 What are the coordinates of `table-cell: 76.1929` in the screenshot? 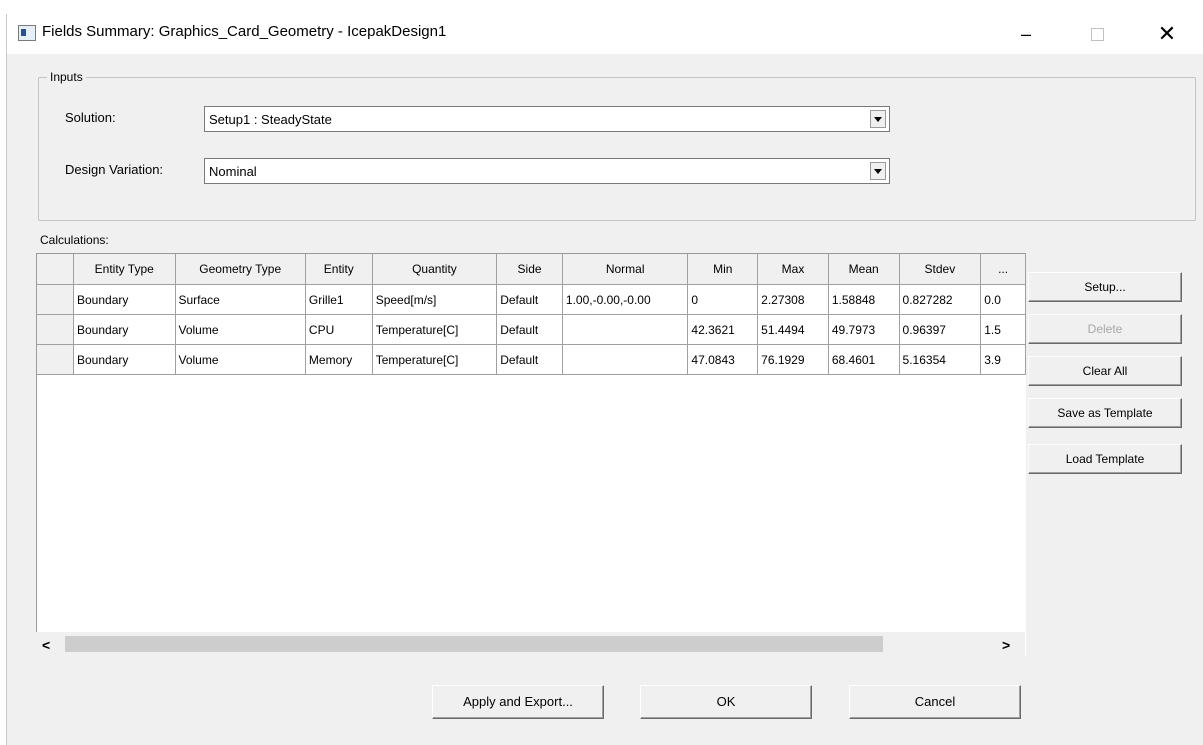 It's located at (793, 359).